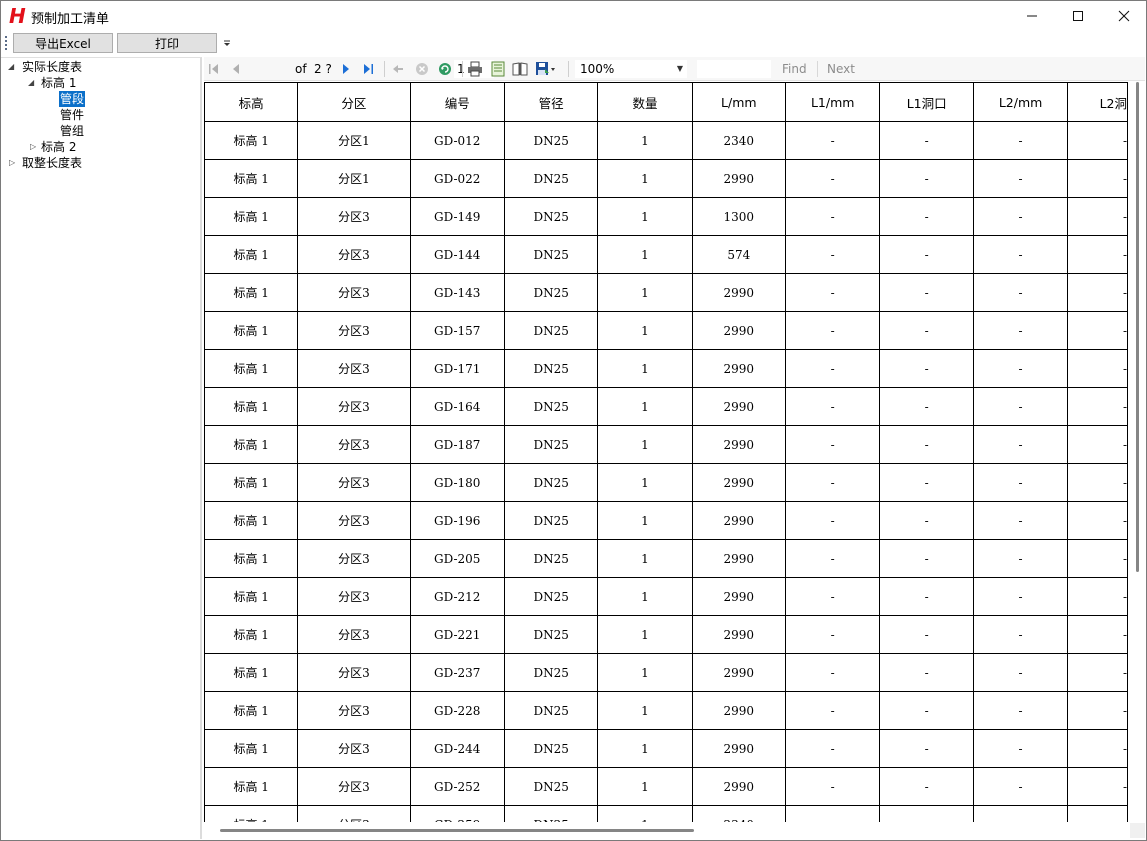 The width and height of the screenshot is (1147, 841). Describe the element at coordinates (520, 69) in the screenshot. I see `page-setup-button` at that location.